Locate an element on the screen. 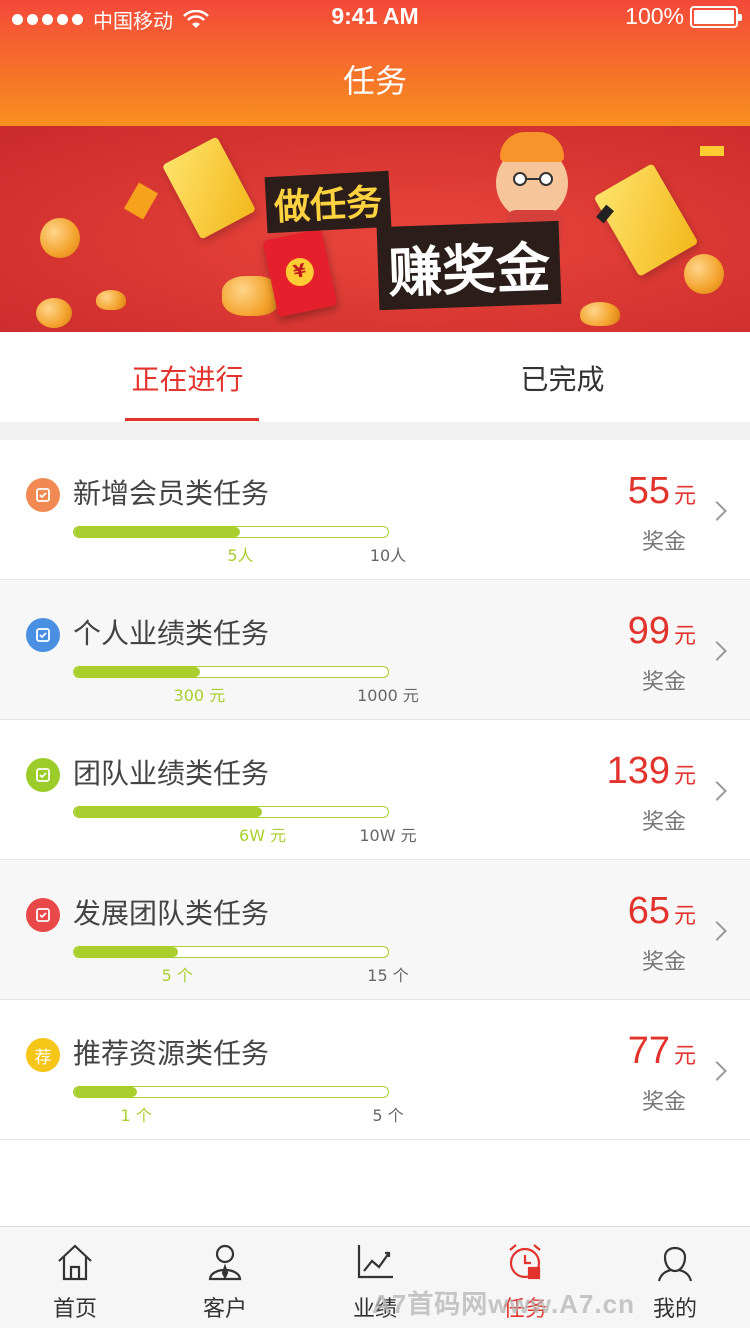  nav-customer: 客户 is located at coordinates (225, 1277).